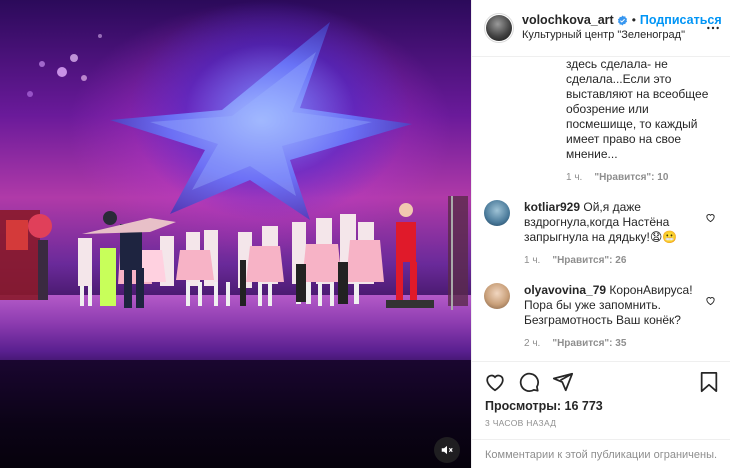  I want to click on audience-area, so click(235, 414).